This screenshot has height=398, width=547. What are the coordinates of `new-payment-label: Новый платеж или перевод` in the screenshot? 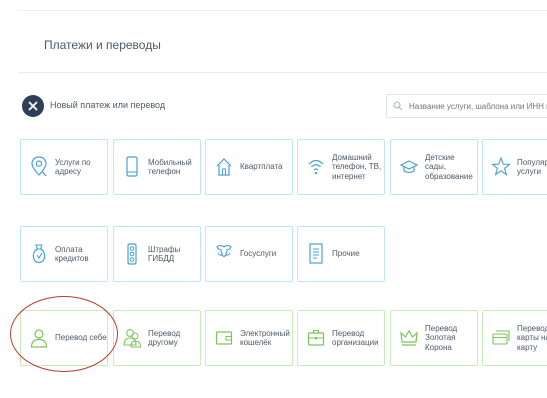 It's located at (107, 105).